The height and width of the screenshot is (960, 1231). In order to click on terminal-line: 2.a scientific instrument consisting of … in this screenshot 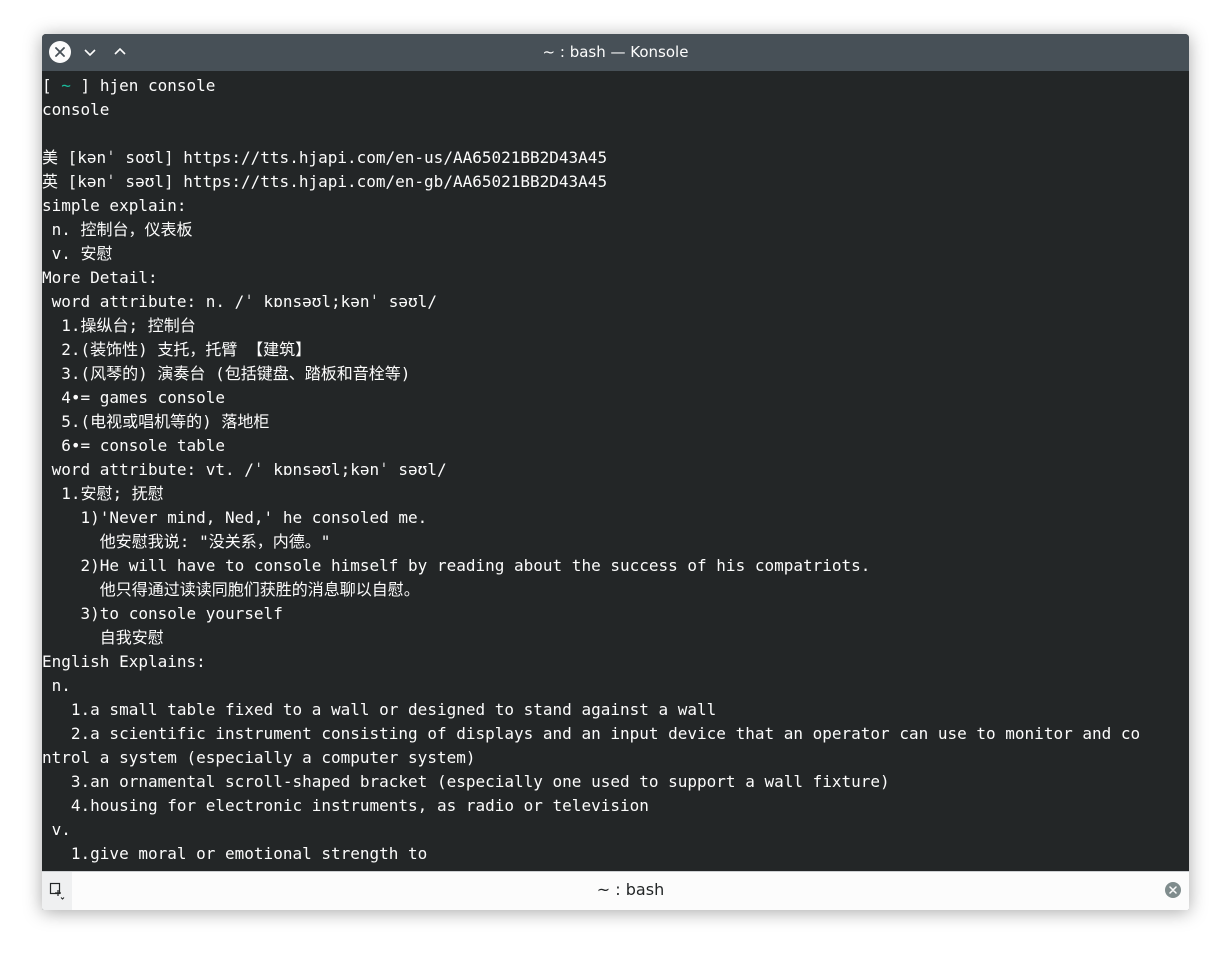, I will do `click(591, 733)`.